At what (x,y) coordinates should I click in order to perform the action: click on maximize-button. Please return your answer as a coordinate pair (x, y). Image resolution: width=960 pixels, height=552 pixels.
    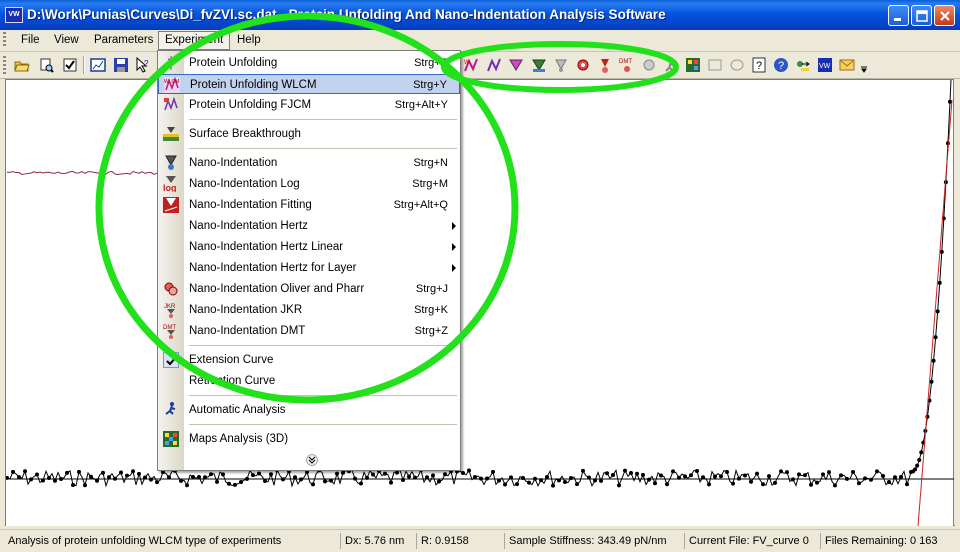
    Looking at the image, I should click on (921, 15).